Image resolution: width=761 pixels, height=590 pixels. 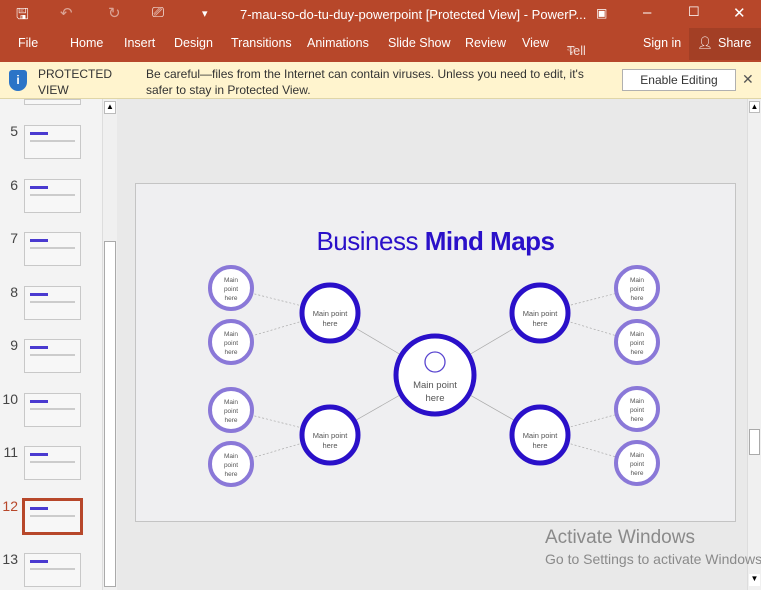 What do you see at coordinates (620, 537) in the screenshot?
I see `activate-windows-title: Activate Windows` at bounding box center [620, 537].